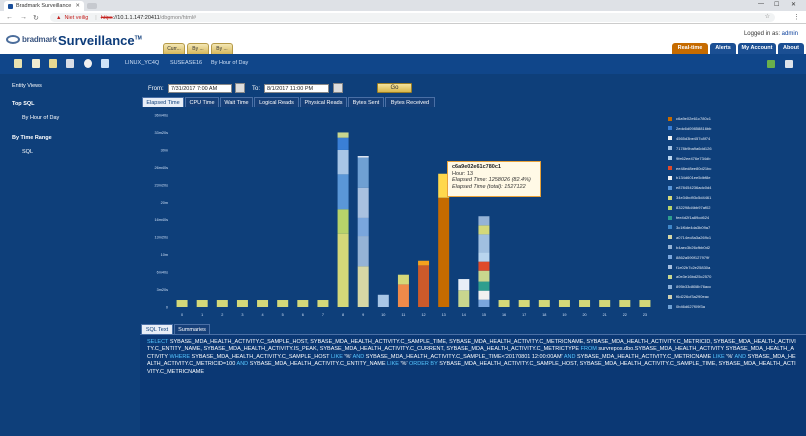  What do you see at coordinates (410, 102) in the screenshot?
I see `tab-bytes-received: Bytes Received` at bounding box center [410, 102].